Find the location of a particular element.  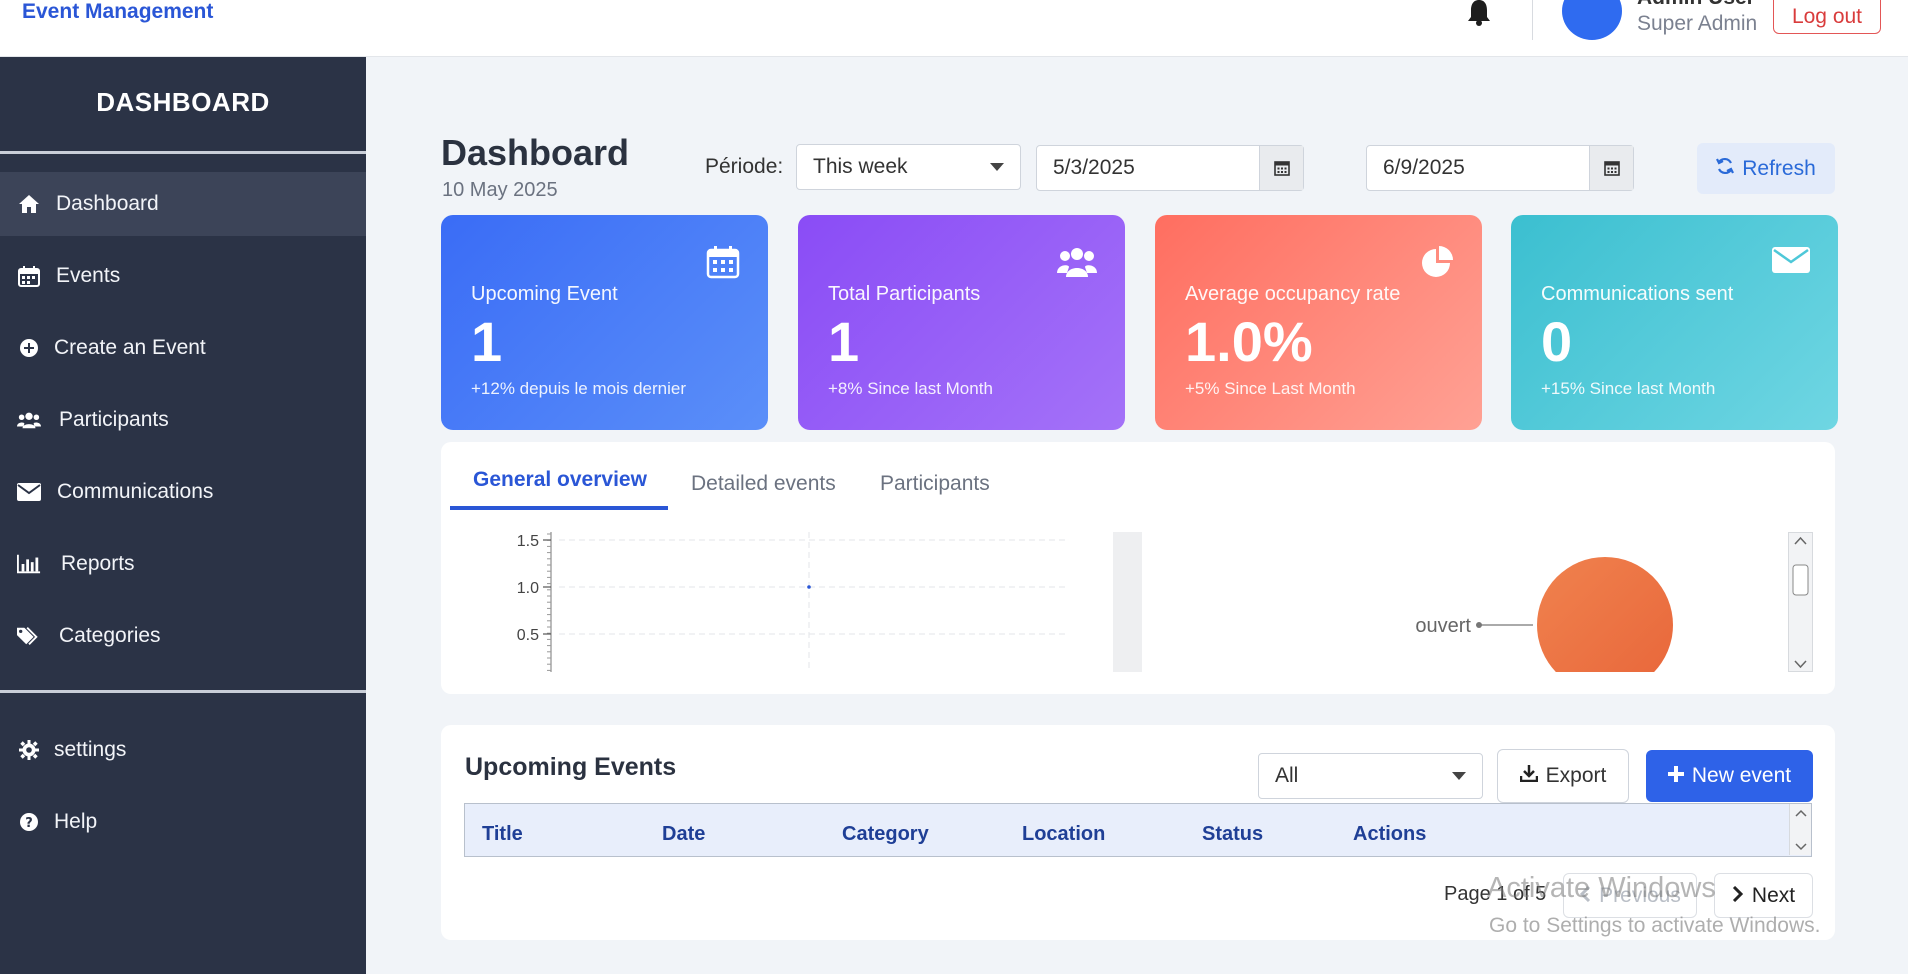

sidebar-item-categories: Categories is located at coordinates (183, 636).